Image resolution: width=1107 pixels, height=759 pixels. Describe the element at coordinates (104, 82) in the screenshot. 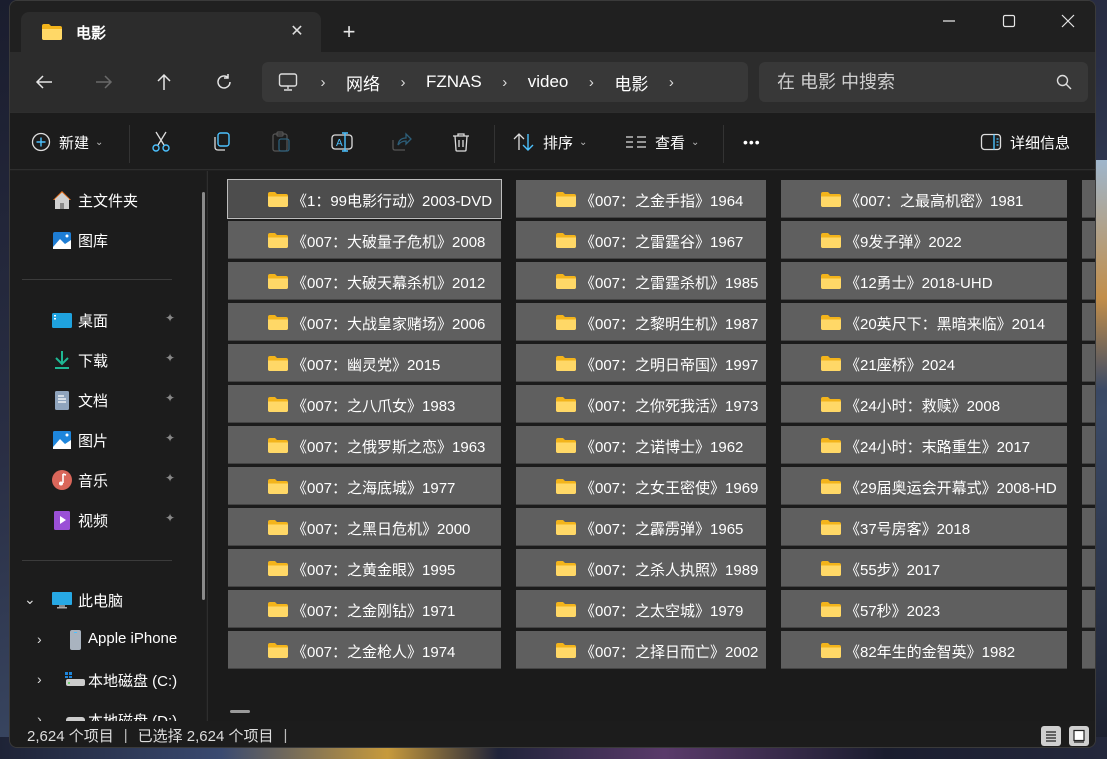

I see `forward-button` at that location.